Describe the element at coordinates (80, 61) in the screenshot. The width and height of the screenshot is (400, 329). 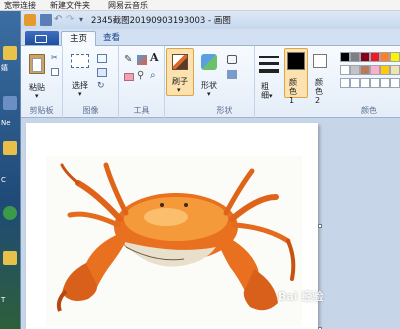
I see `select-icon` at that location.